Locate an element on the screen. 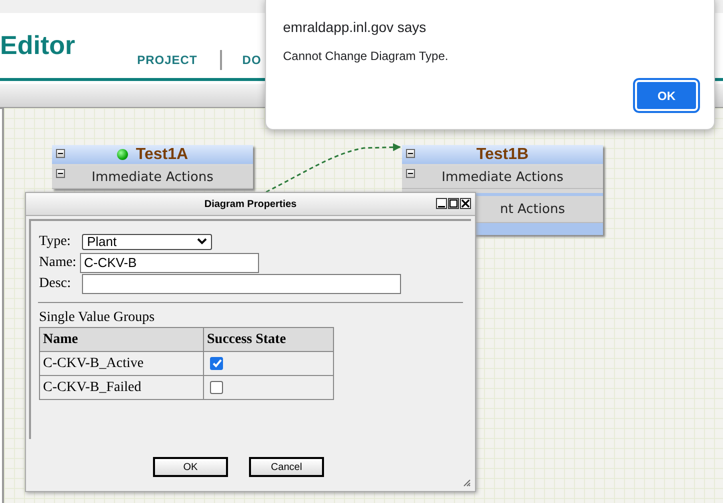  alert-message: Cannot Change Diagram Type. is located at coordinates (366, 56).